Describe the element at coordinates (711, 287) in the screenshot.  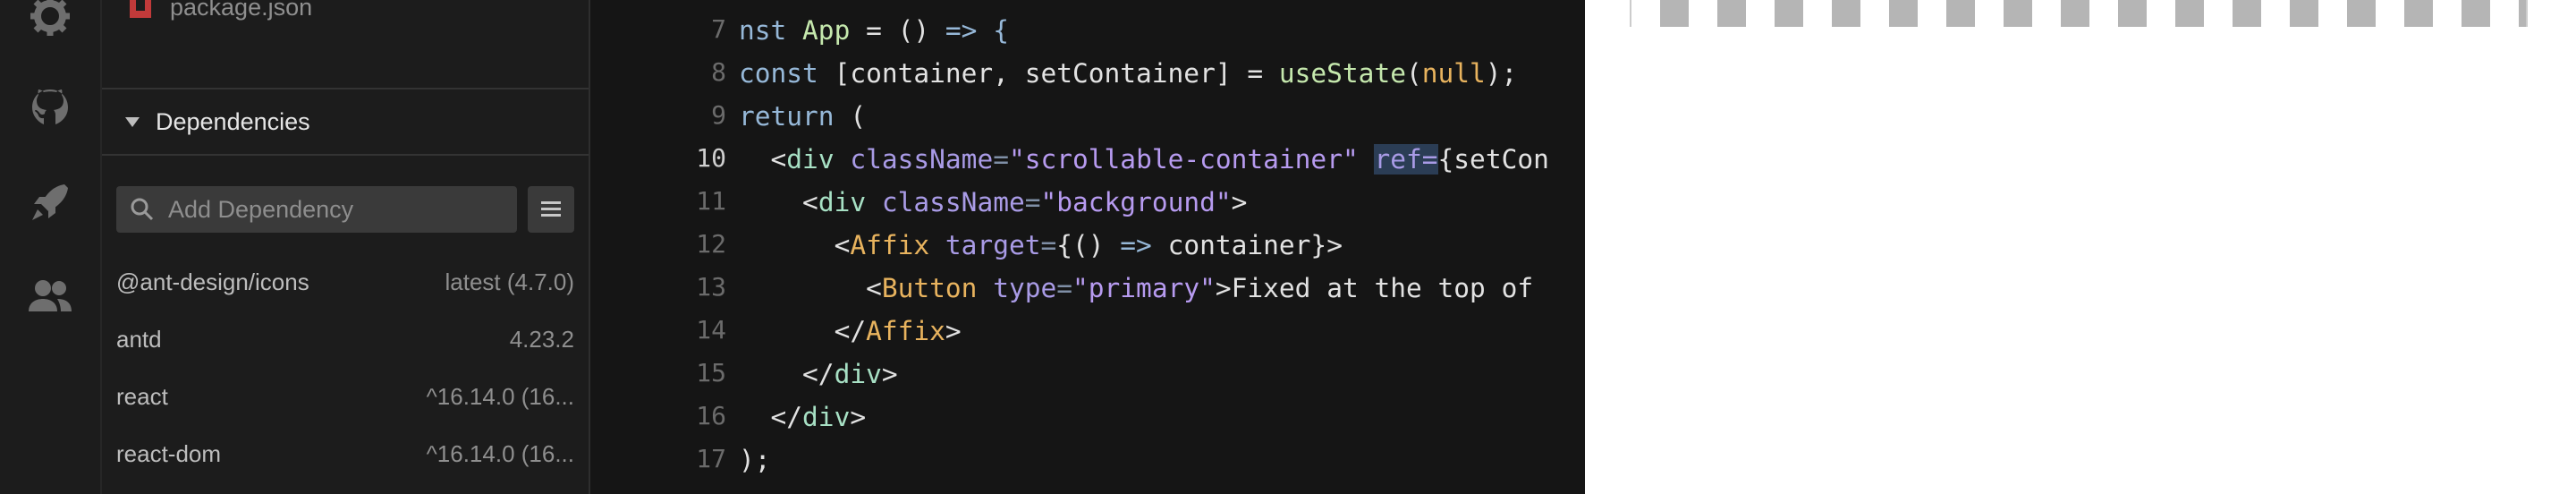
I see `line-number: 13` at that location.